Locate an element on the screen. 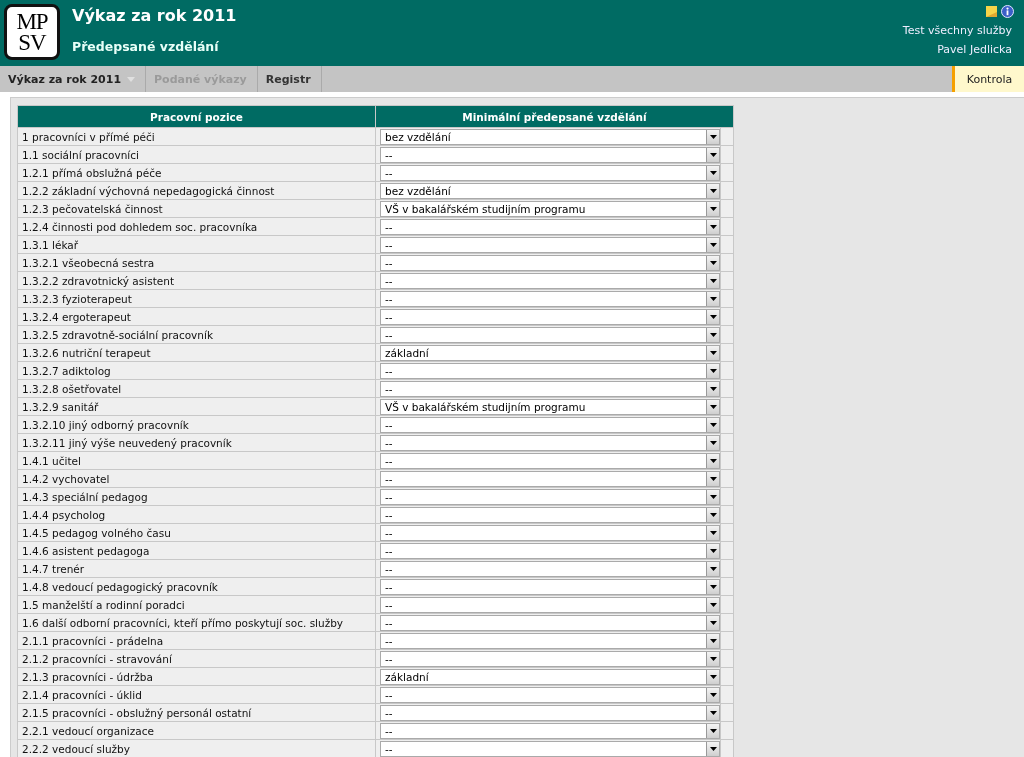 The width and height of the screenshot is (1024, 757). page-title: Výkaz za rok 2011 is located at coordinates (154, 15).